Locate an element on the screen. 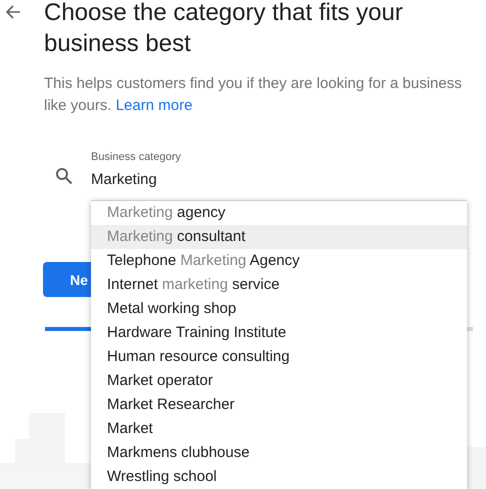  suggestion-item: Marketing consultant is located at coordinates (279, 237).